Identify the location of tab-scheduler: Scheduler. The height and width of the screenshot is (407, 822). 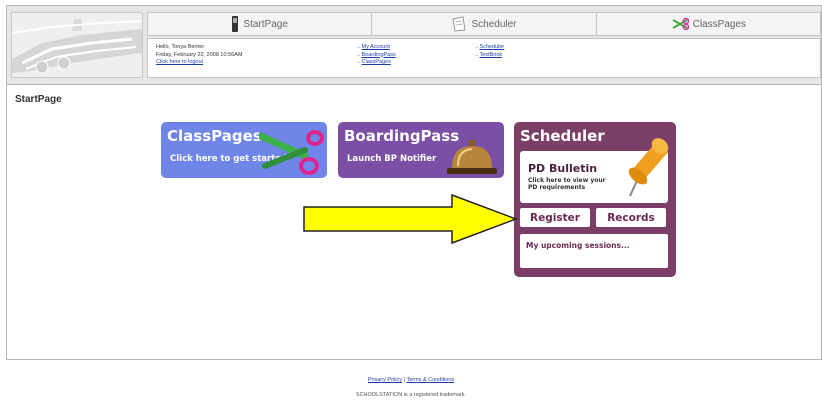
(484, 24).